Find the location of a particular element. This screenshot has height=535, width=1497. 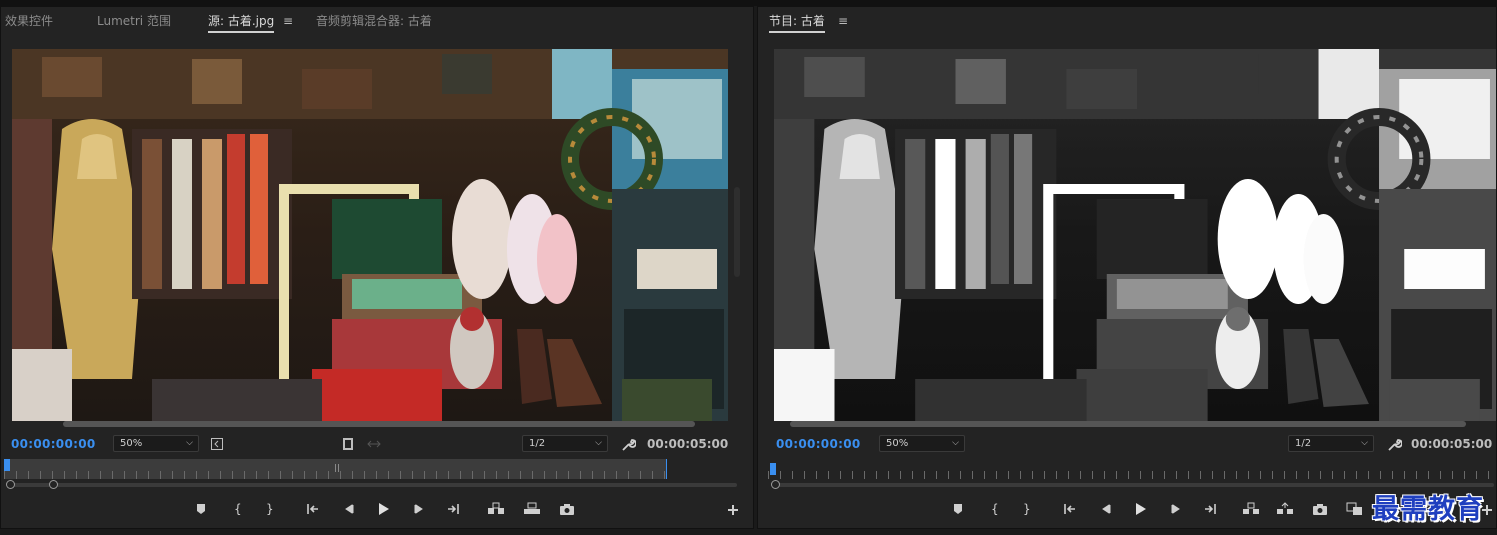

extract-icon is located at coordinates (1284, 509).